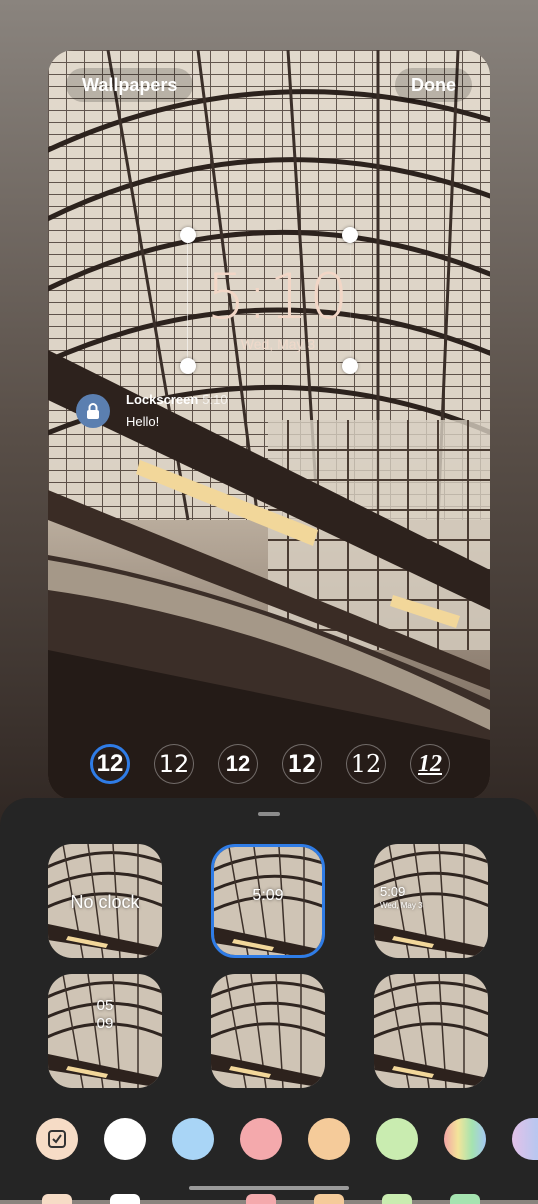 The image size is (538, 1204). What do you see at coordinates (125, 1139) in the screenshot?
I see `color-swatch-white` at bounding box center [125, 1139].